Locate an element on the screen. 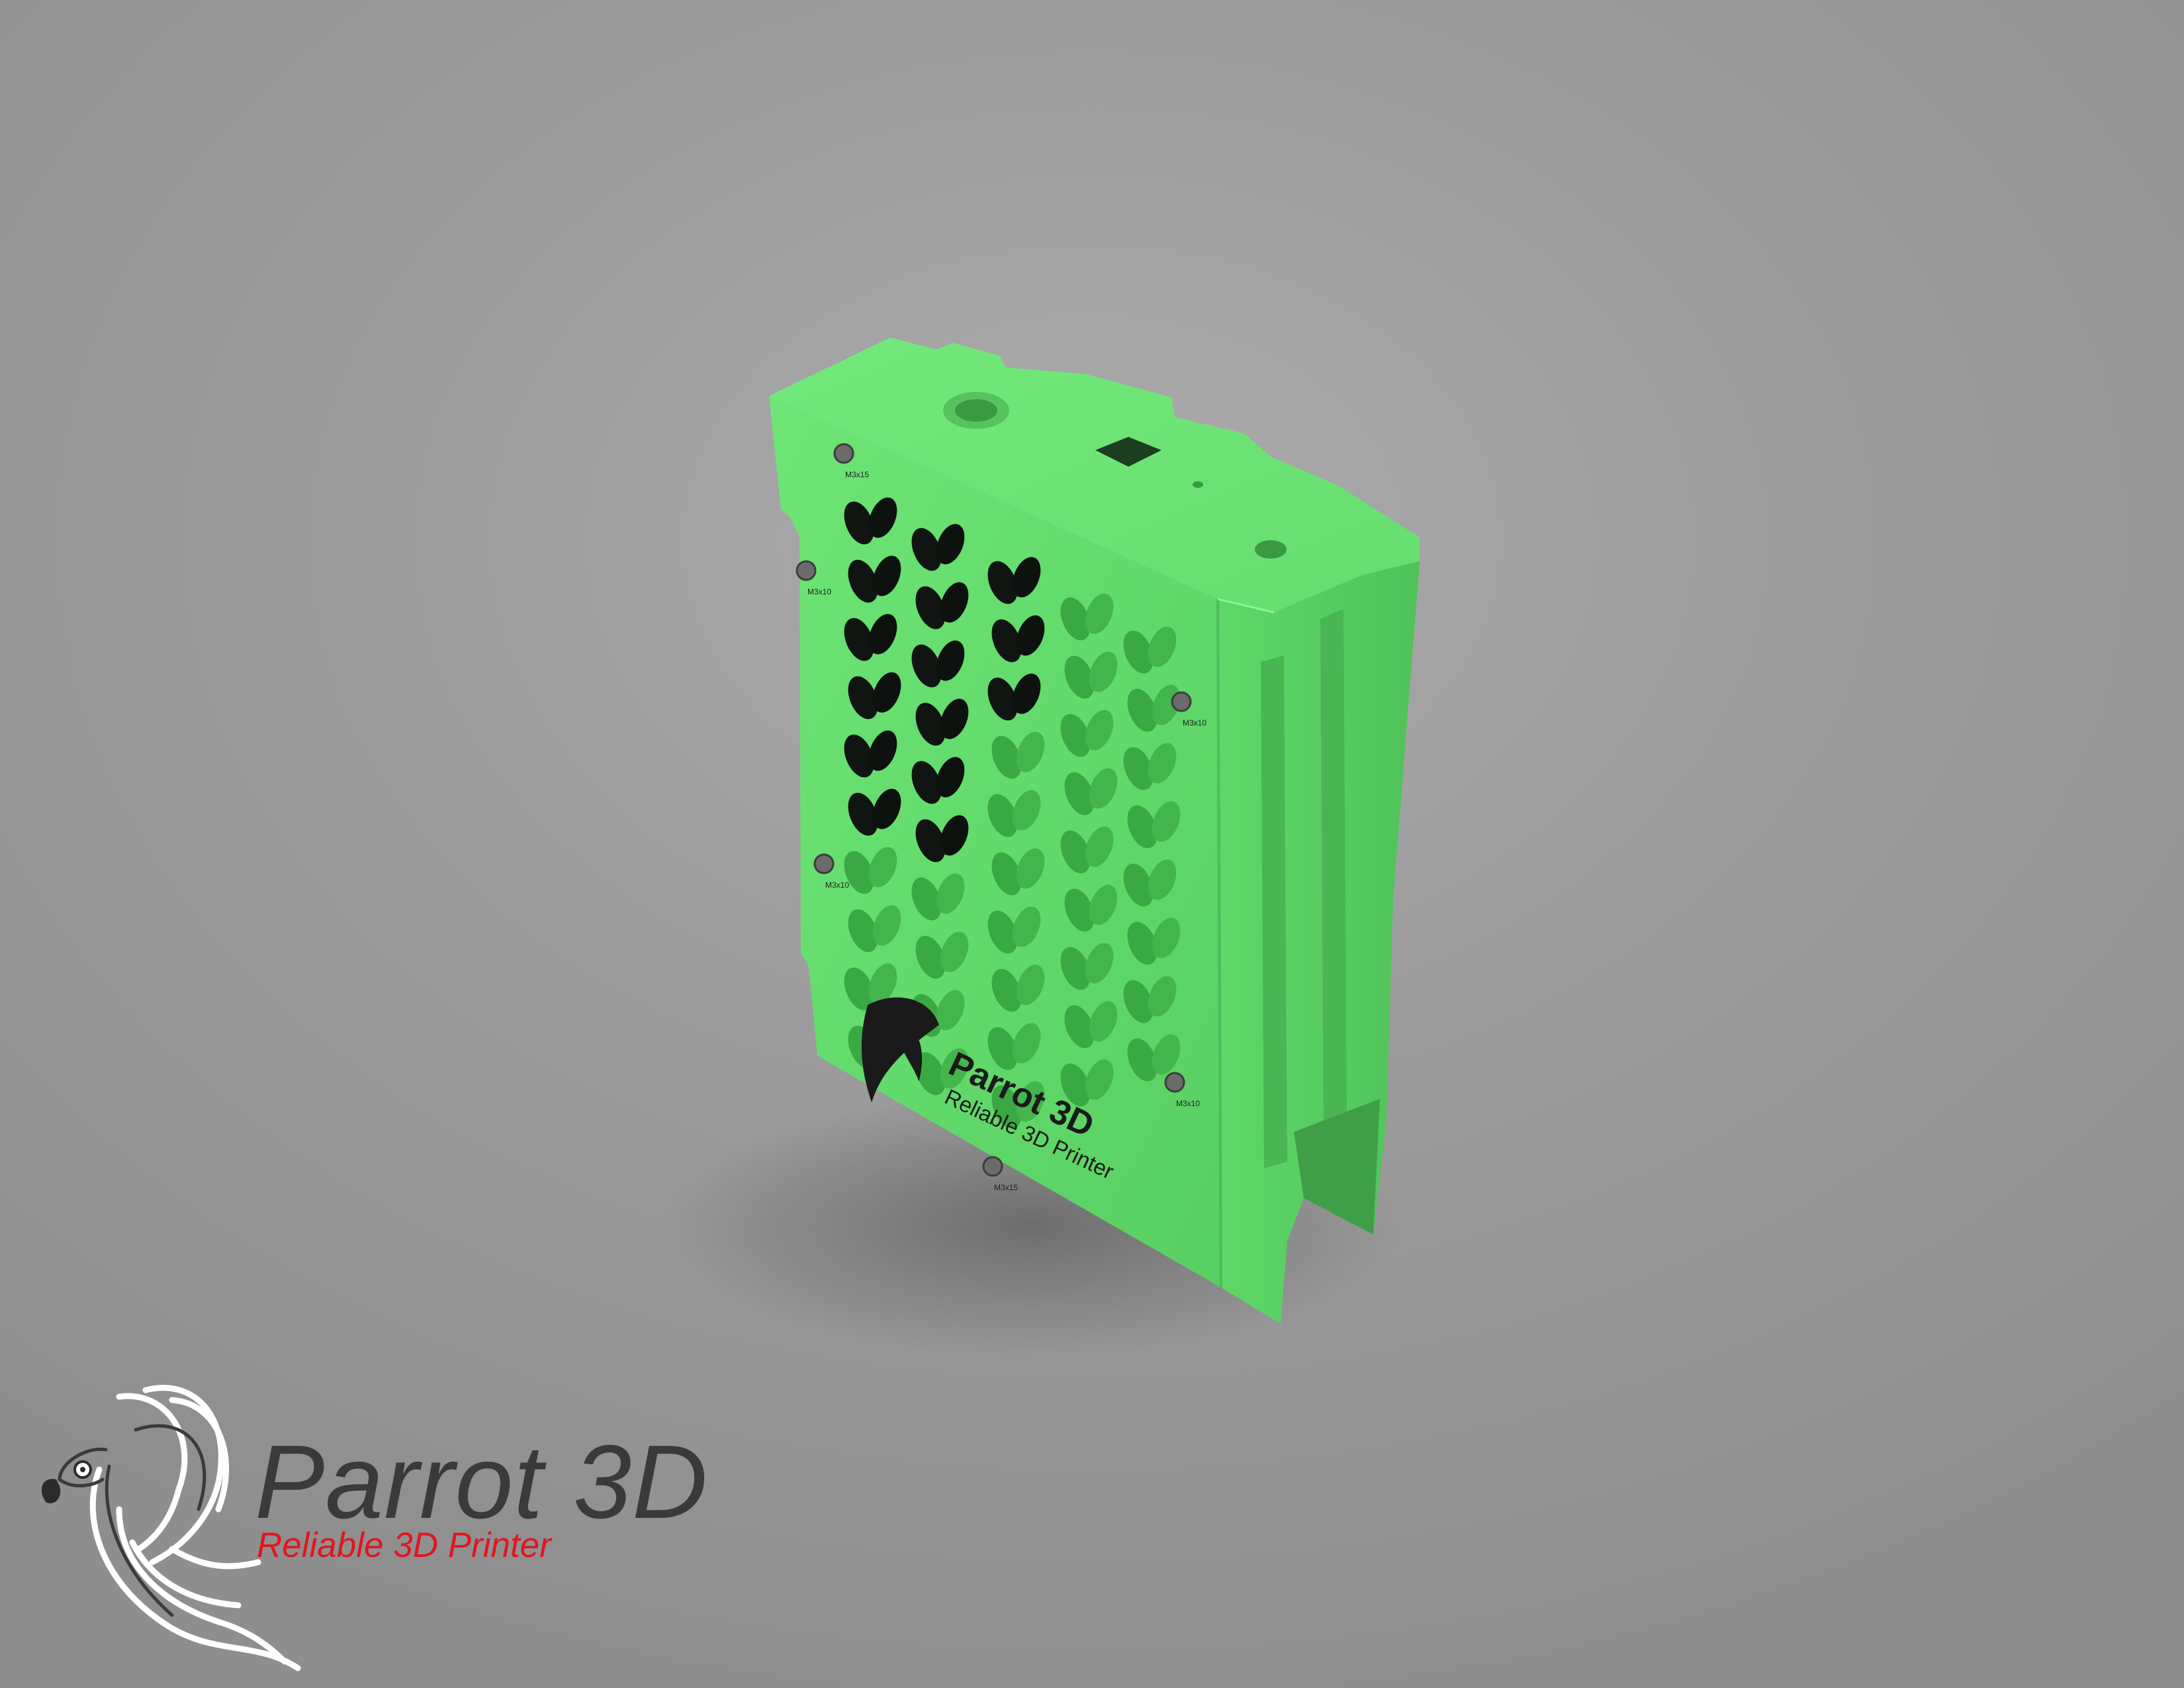 This screenshot has width=2184, height=1688. brand-tagline: Reliable 3D Printer is located at coordinates (404, 1545).